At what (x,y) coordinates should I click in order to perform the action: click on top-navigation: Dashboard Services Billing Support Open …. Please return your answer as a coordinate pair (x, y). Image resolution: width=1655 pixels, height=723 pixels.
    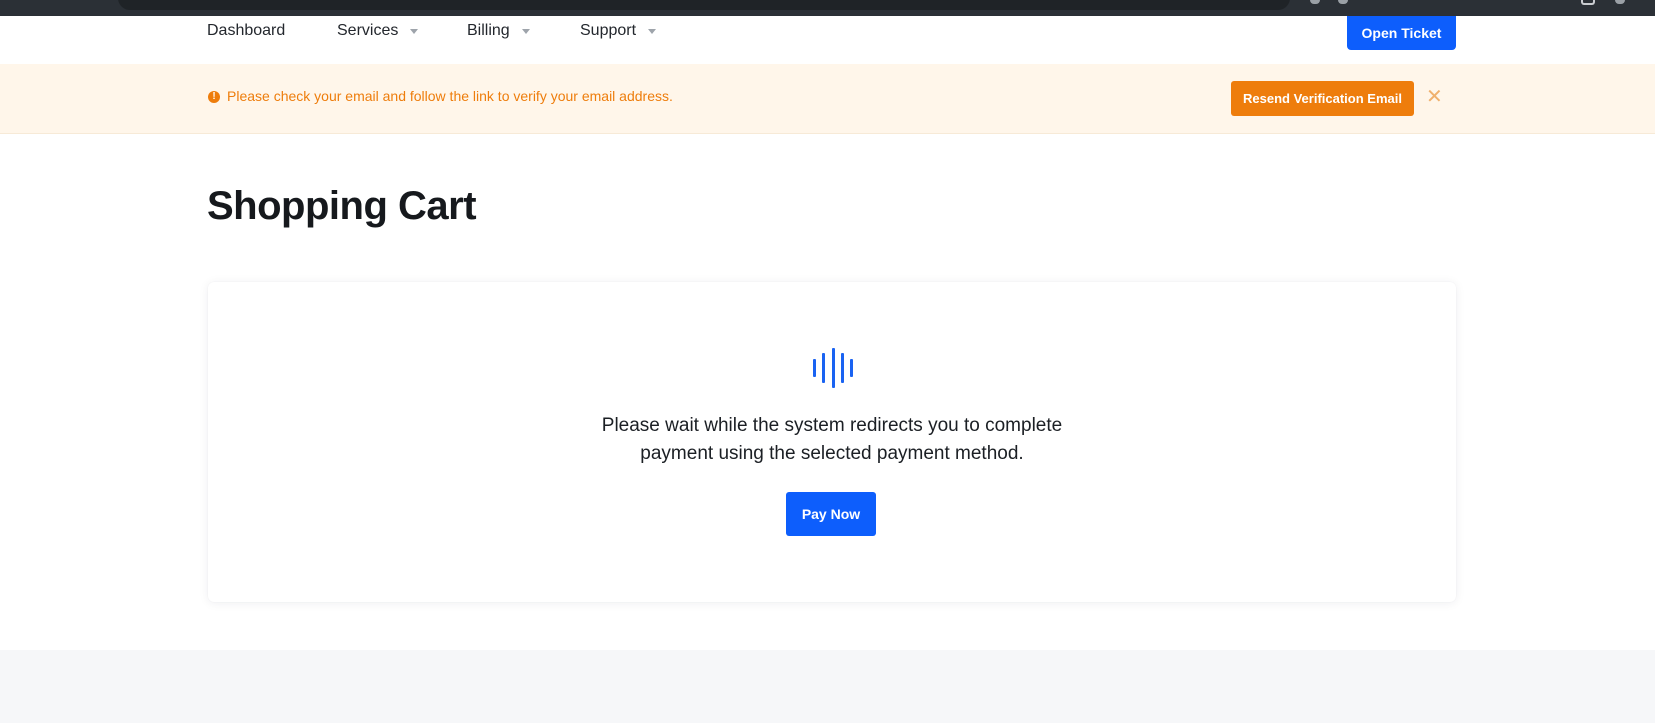
    Looking at the image, I should click on (827, 40).